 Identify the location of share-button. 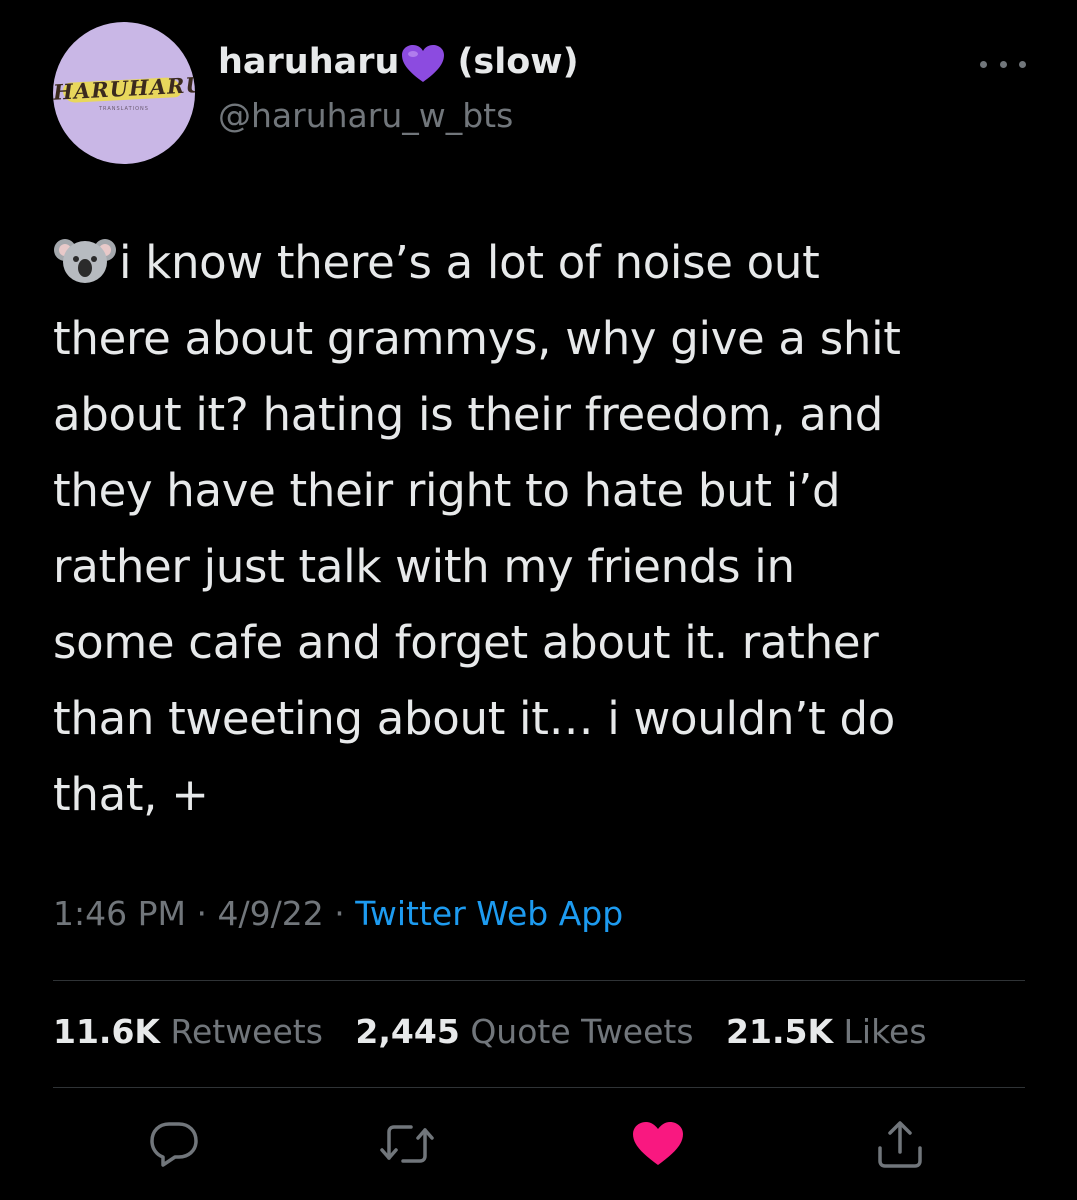
(900, 1146).